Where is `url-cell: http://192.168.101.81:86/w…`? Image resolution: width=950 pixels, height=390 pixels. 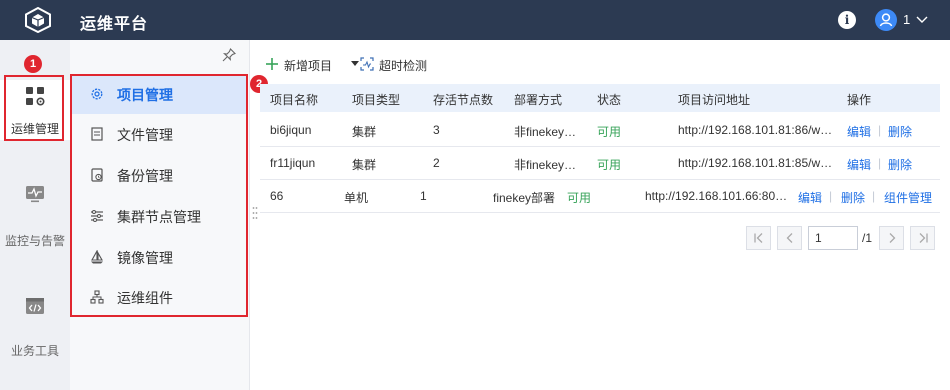
url-cell: http://192.168.101.81:86/w… is located at coordinates (755, 130).